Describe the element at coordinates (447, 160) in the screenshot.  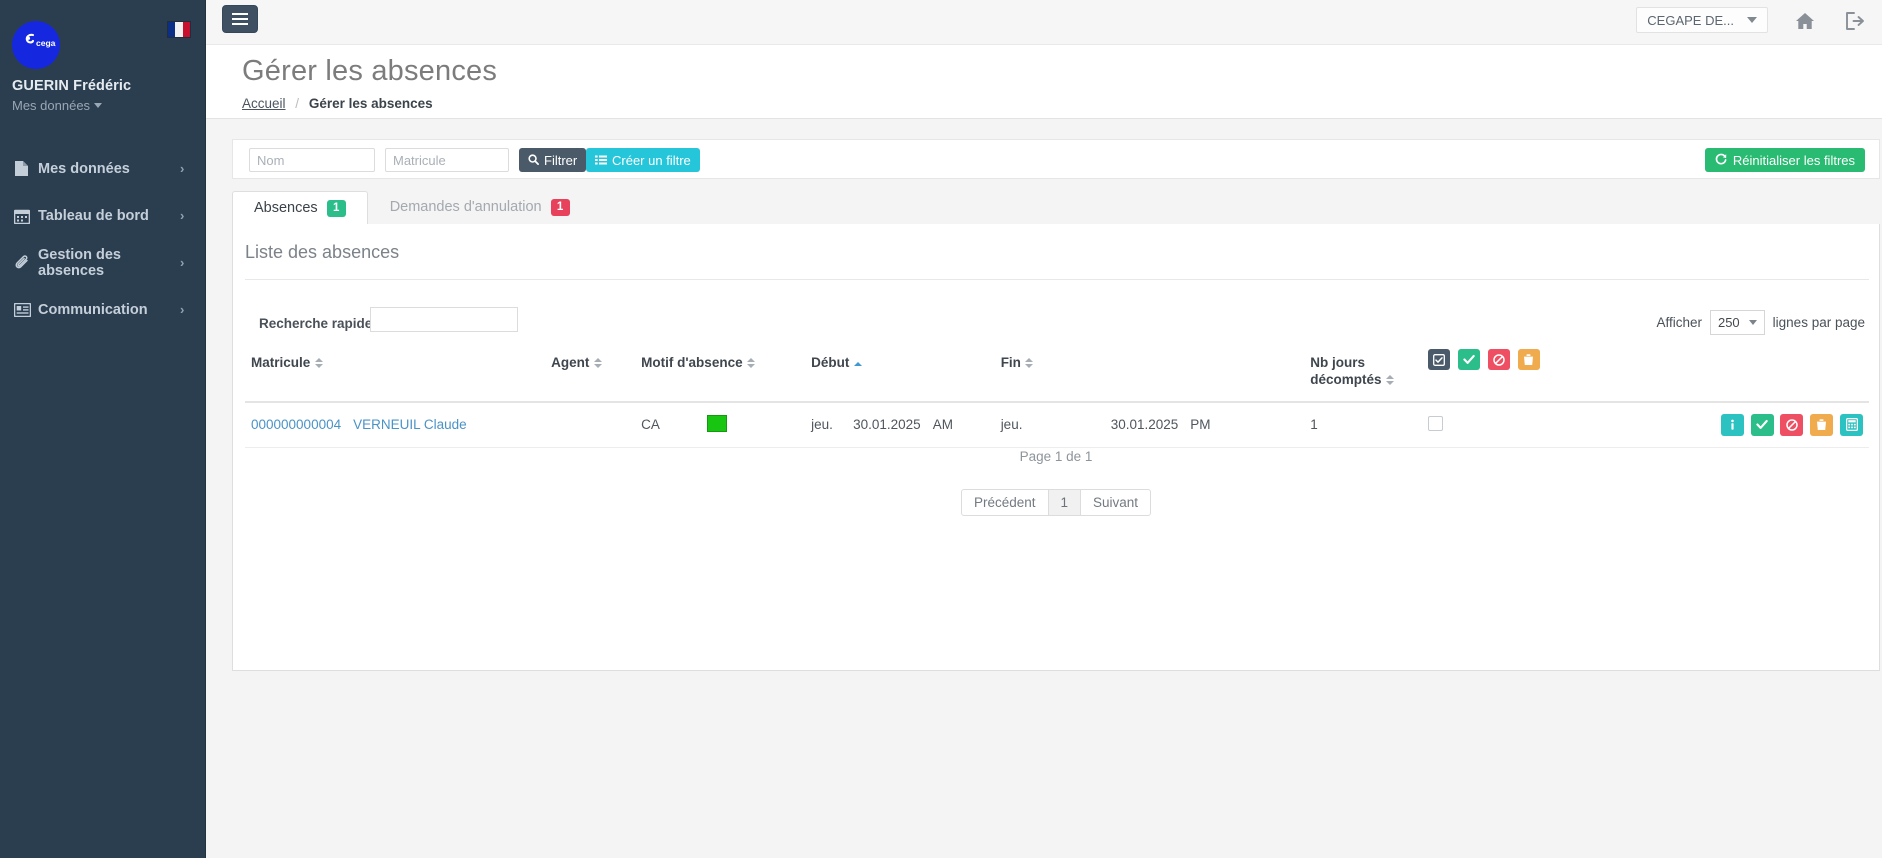
I see `matricule-input` at that location.